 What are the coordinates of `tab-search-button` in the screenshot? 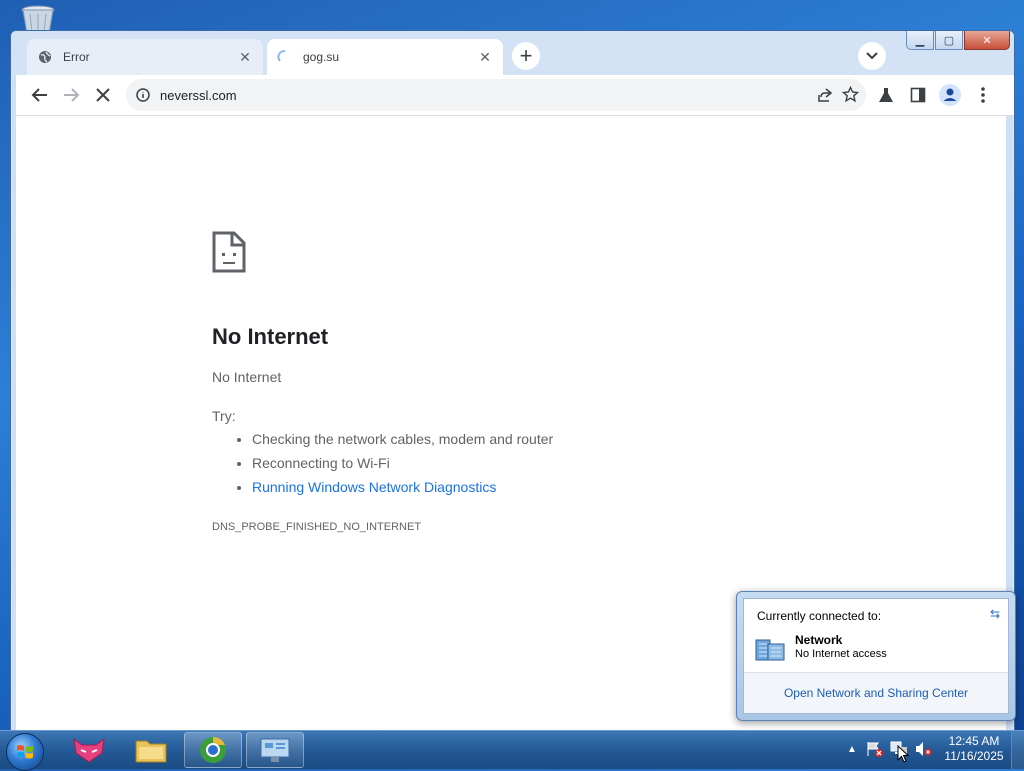 It's located at (872, 56).